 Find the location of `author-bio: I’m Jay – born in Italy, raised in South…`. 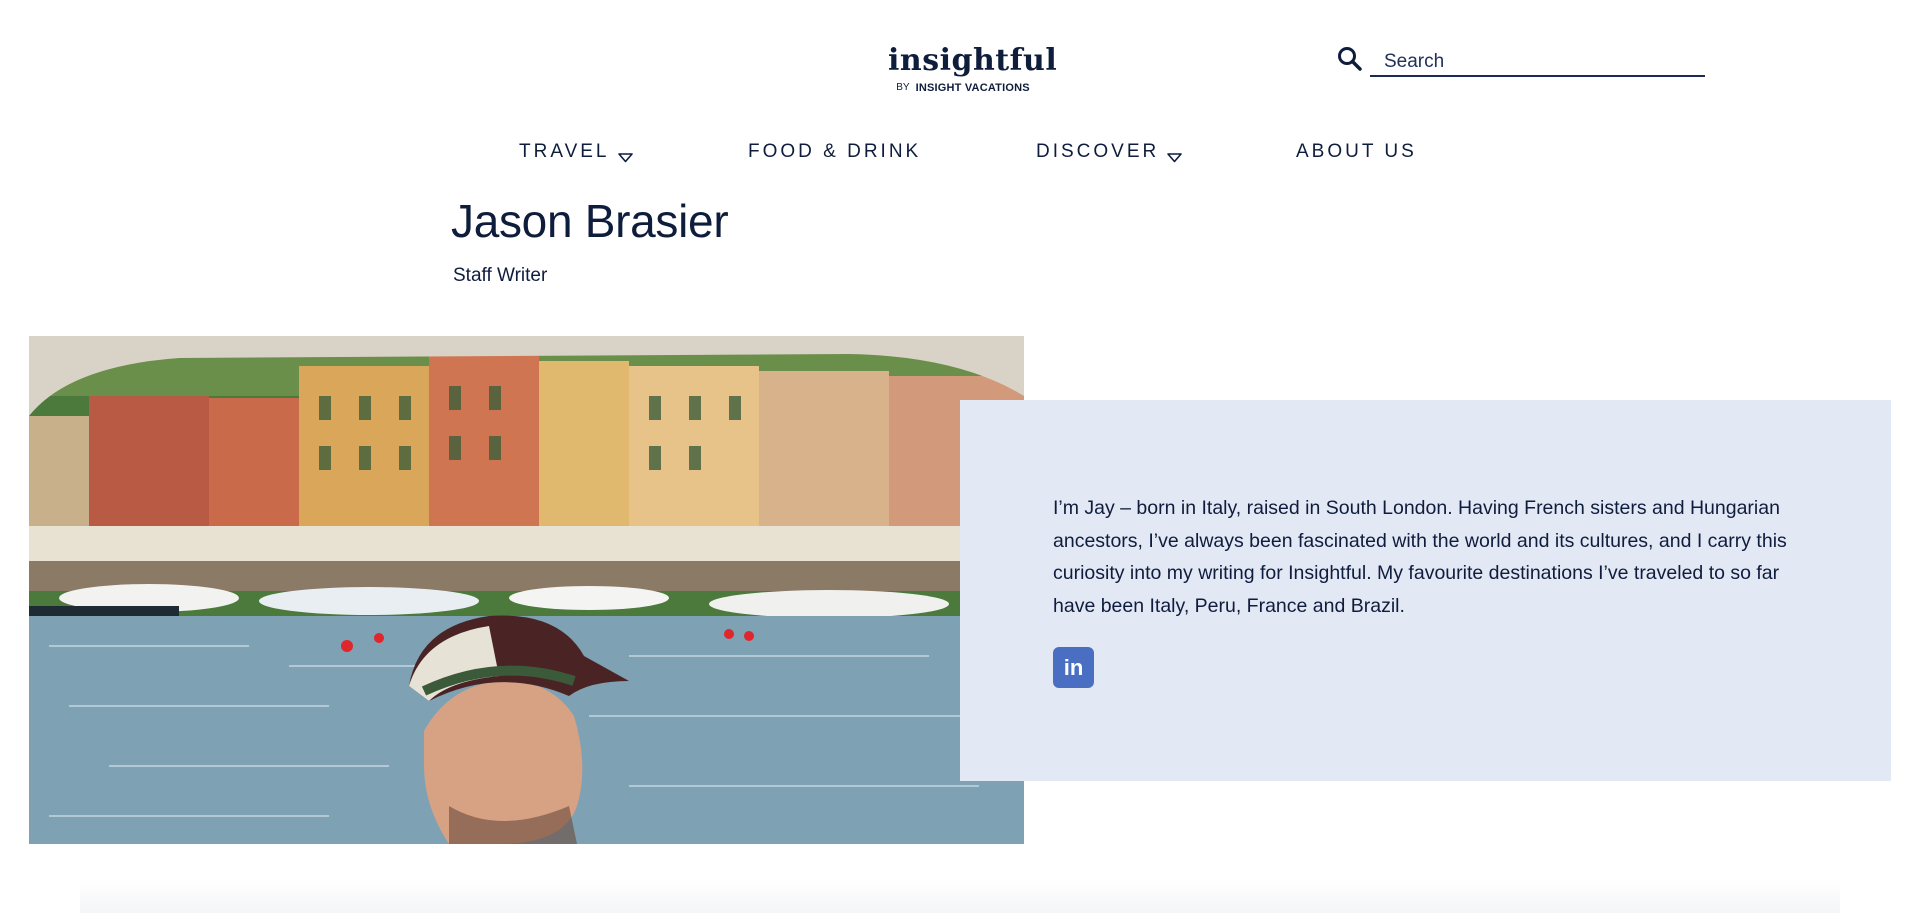

author-bio: I’m Jay – born in Italy, raised in South… is located at coordinates (1420, 557).